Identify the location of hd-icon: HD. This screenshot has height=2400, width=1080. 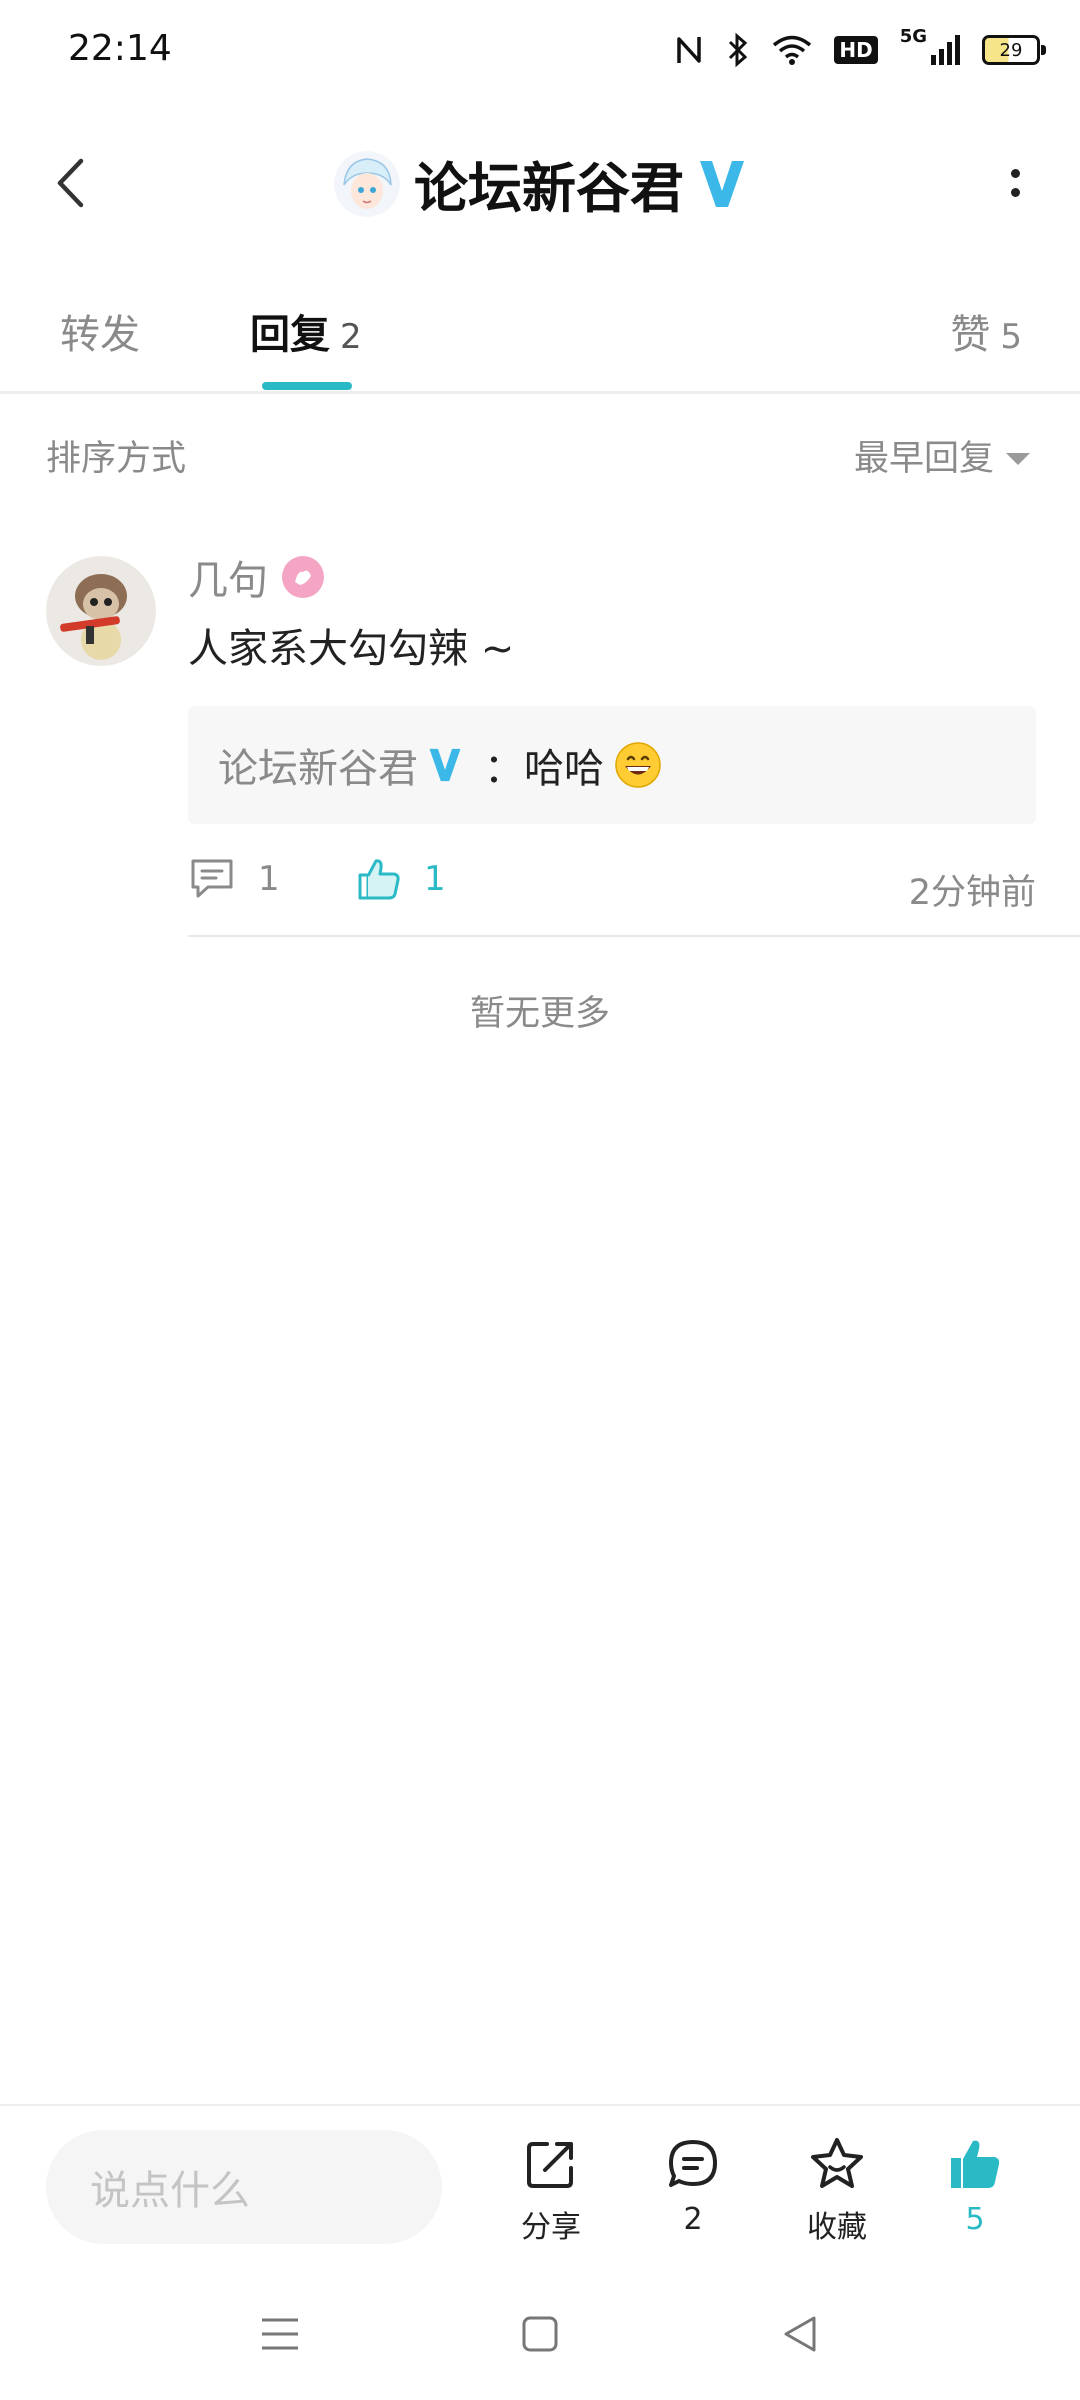
(856, 50).